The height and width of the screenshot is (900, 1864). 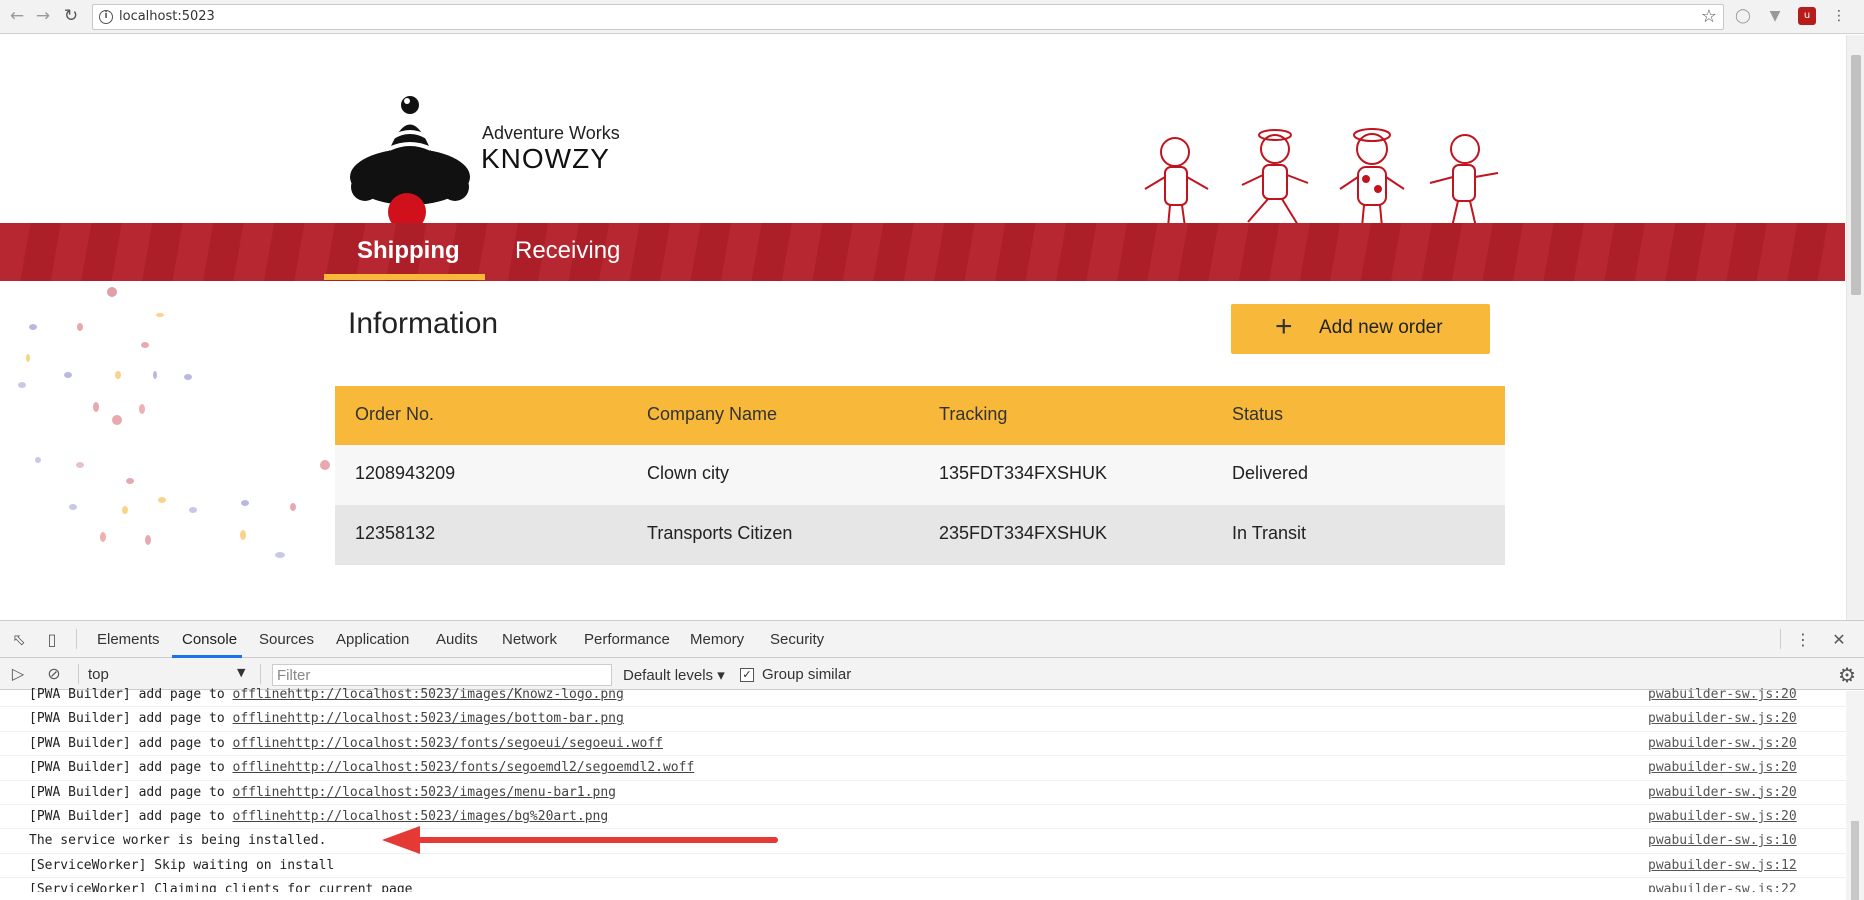 What do you see at coordinates (797, 639) in the screenshot?
I see `devtools-tab-security: Security` at bounding box center [797, 639].